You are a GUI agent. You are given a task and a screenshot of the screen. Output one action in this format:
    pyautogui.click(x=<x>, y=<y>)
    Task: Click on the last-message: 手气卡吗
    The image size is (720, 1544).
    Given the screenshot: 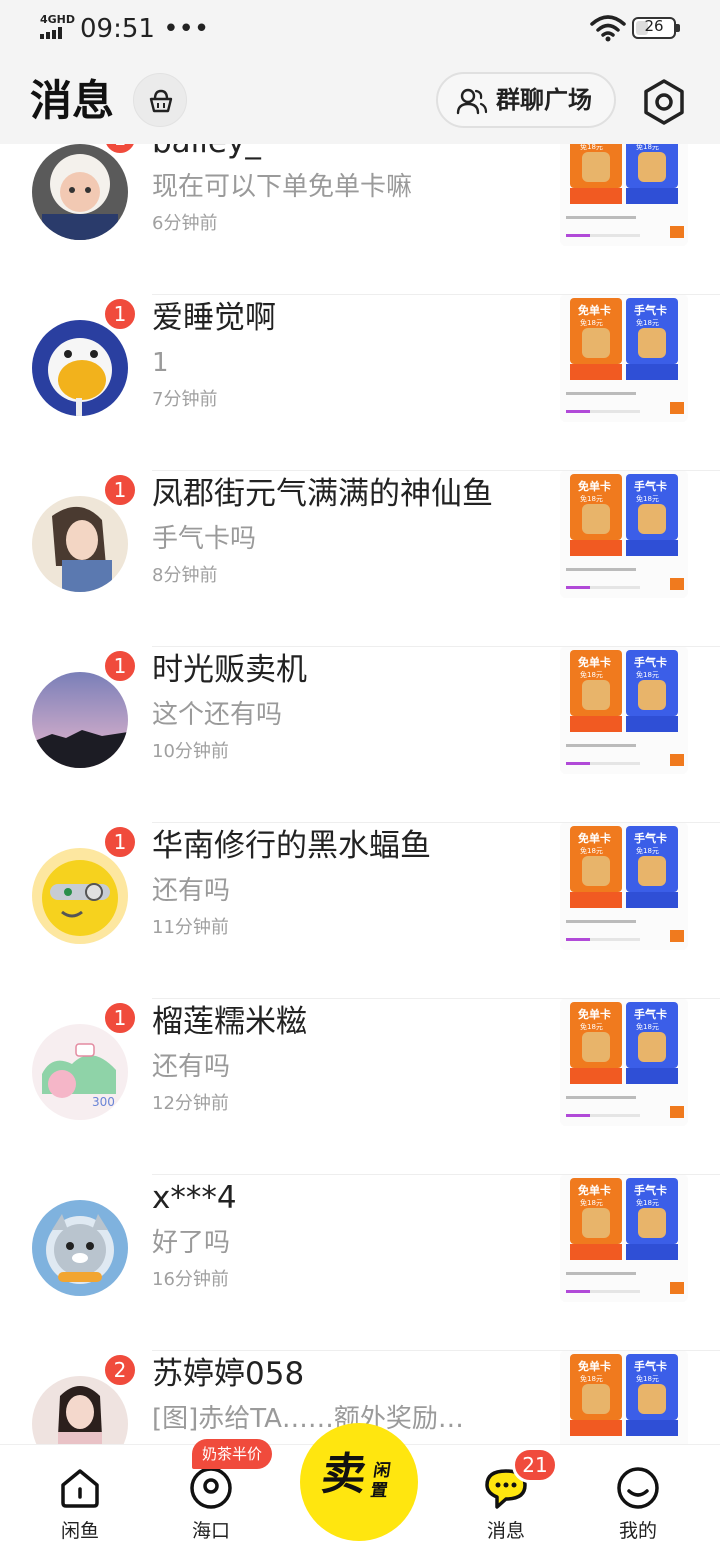 What is the action you would take?
    pyautogui.click(x=204, y=539)
    